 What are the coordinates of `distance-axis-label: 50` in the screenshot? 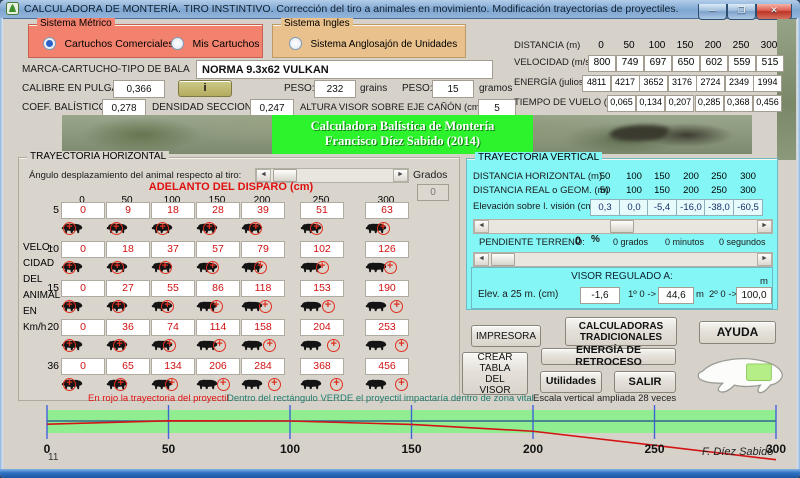 It's located at (169, 449).